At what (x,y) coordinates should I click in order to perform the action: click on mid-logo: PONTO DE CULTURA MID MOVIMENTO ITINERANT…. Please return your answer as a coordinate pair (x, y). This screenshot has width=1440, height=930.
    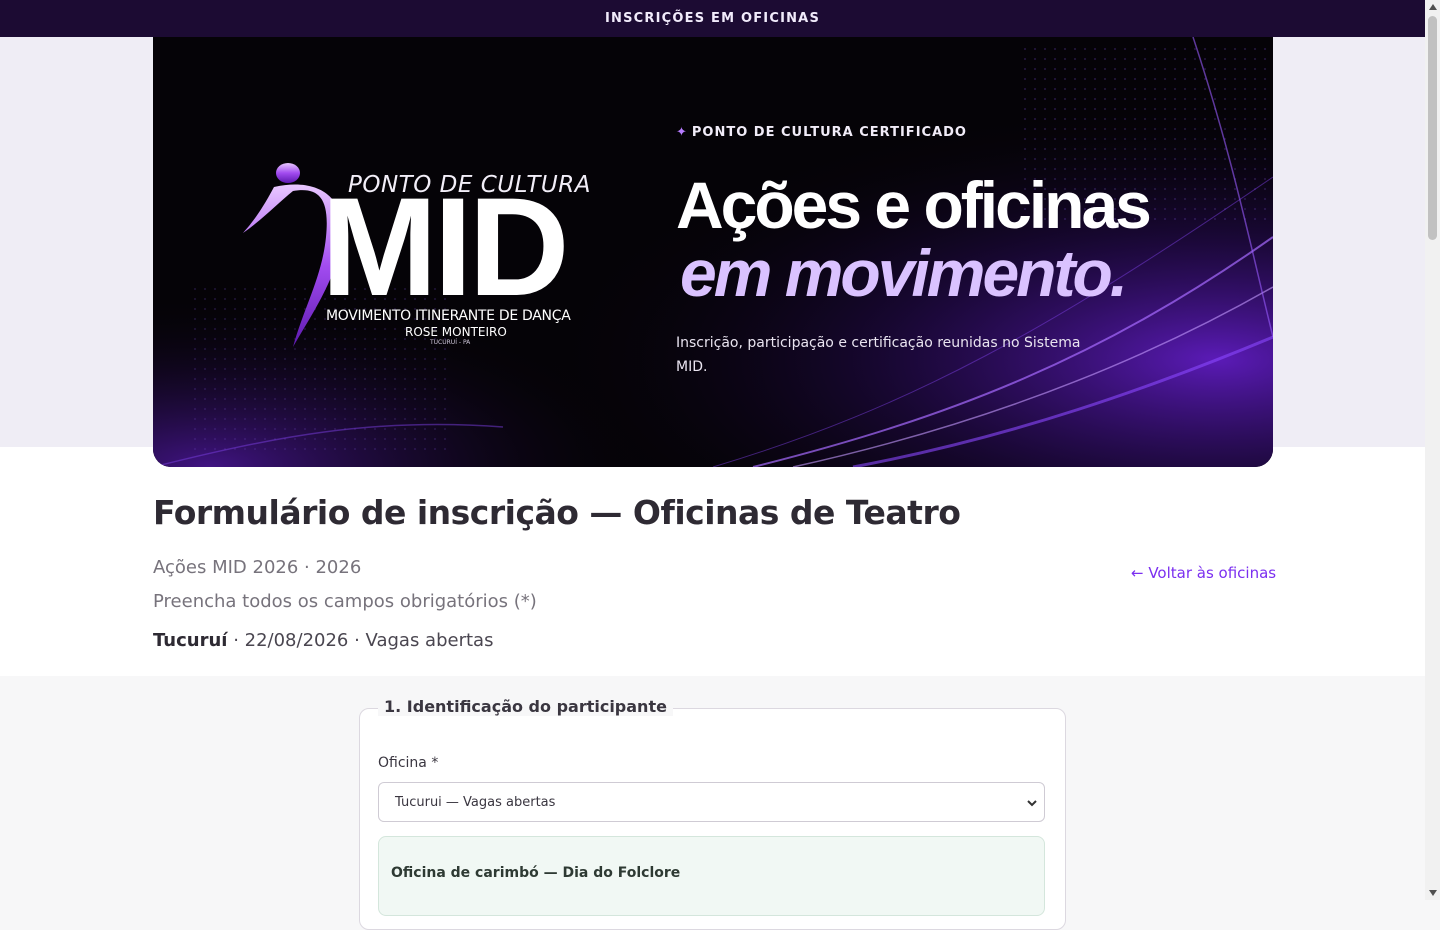
    Looking at the image, I should click on (423, 267).